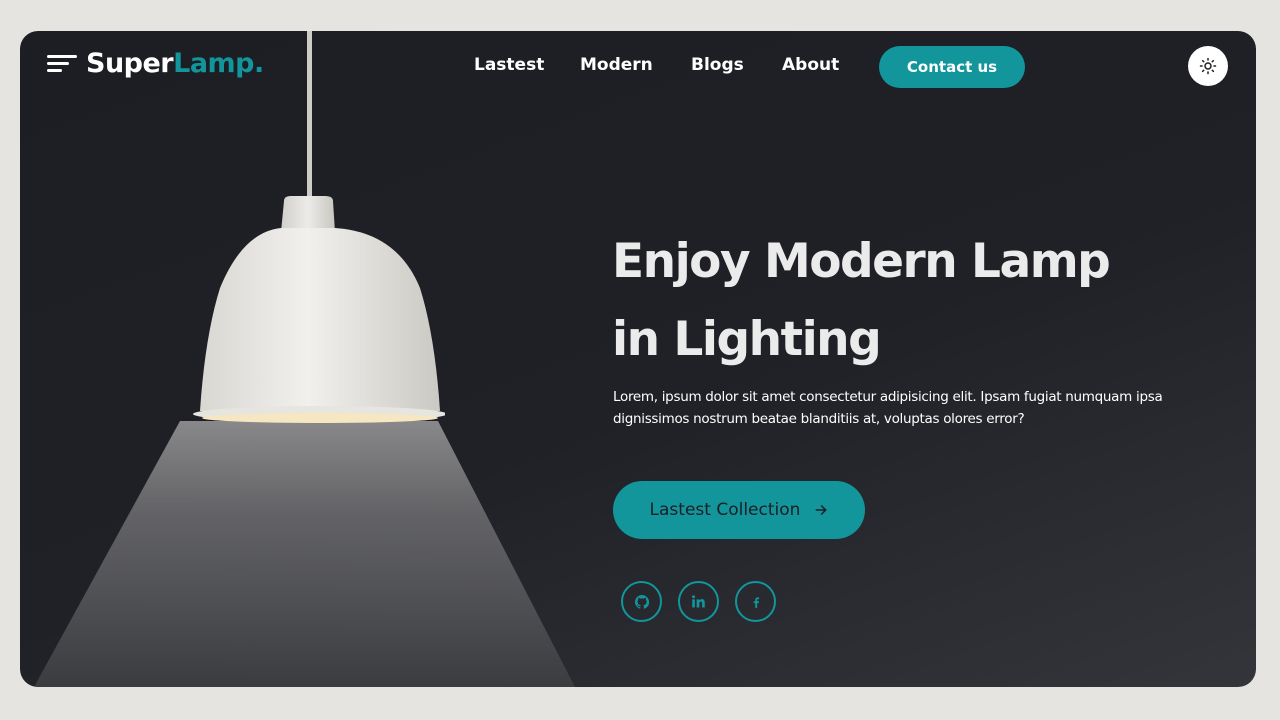 This screenshot has width=1280, height=720. Describe the element at coordinates (747, 339) in the screenshot. I see `hero-title-line2: in Lighting` at that location.